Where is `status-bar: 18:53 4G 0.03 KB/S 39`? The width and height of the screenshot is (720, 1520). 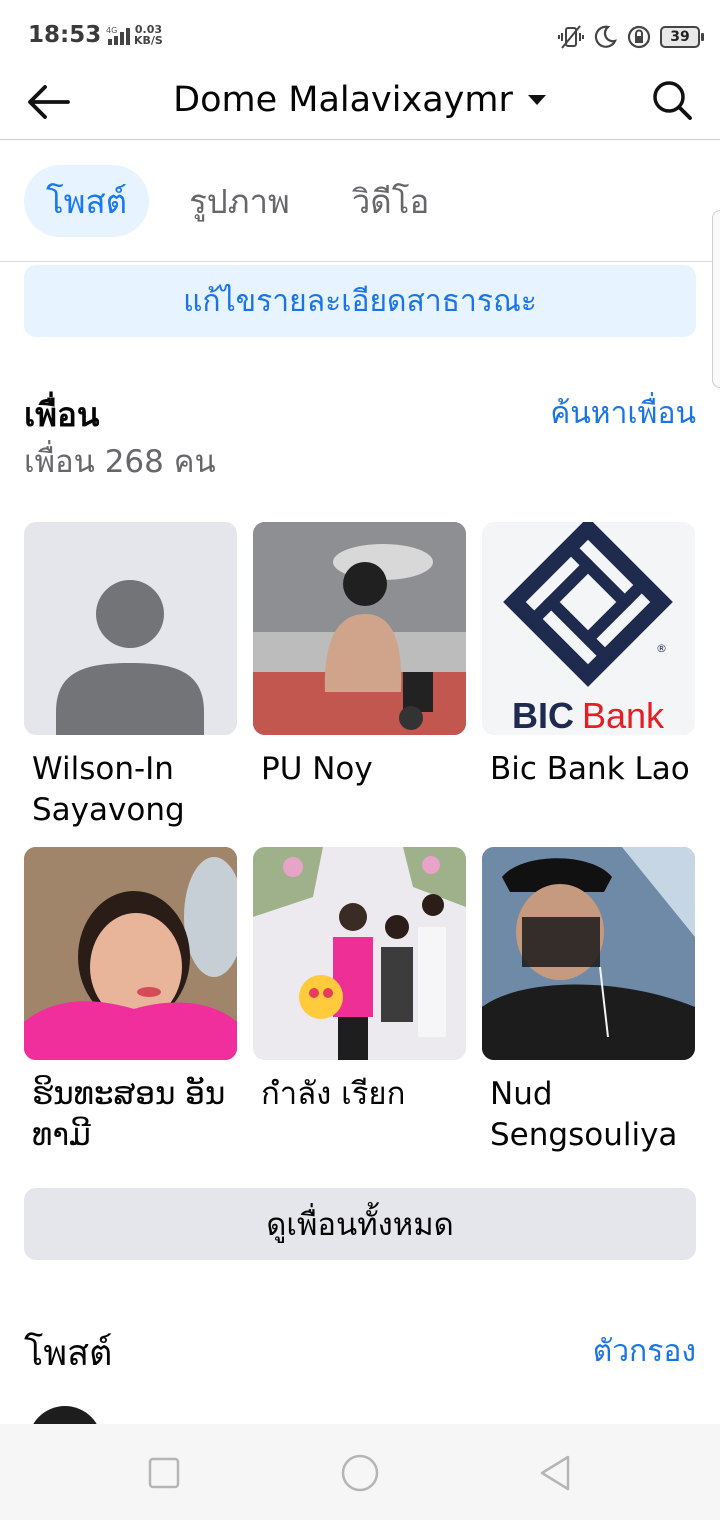
status-bar: 18:53 4G 0.03 KB/S 39 is located at coordinates (360, 36).